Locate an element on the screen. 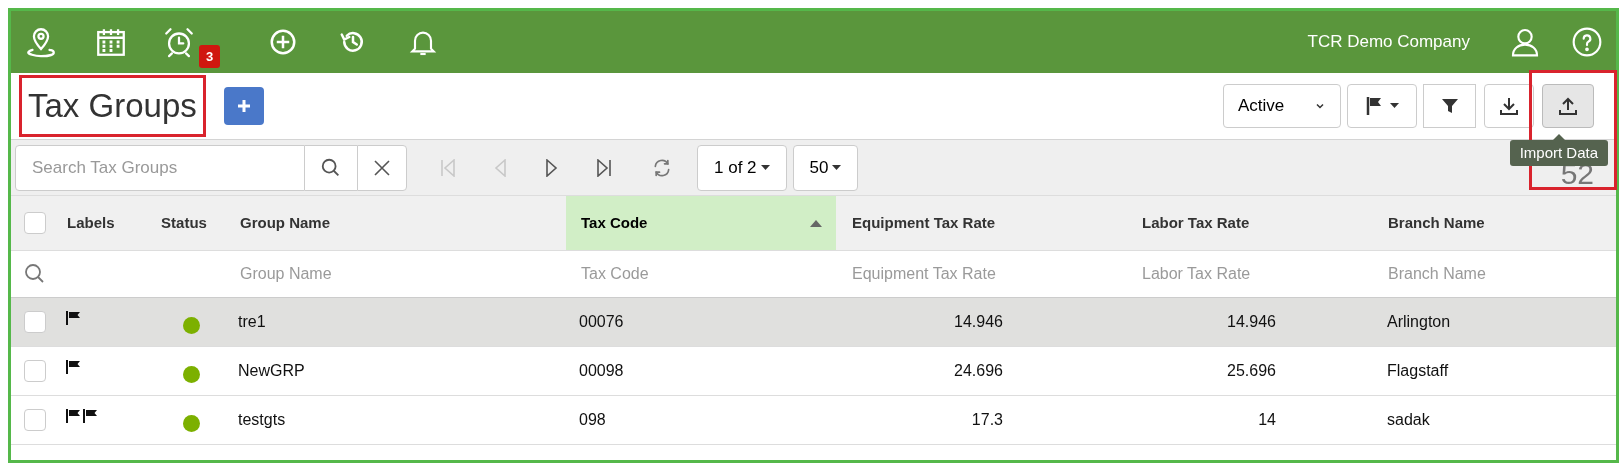  select-all-checkbox is located at coordinates (34, 223).